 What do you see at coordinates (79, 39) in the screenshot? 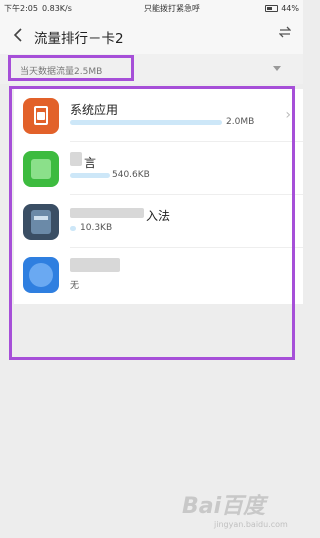
I see `page-title: 流量排行－卡2` at bounding box center [79, 39].